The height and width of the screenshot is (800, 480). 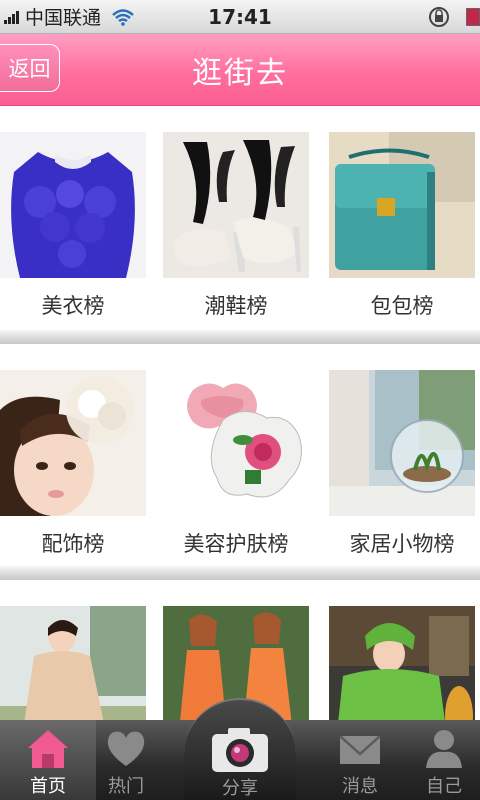 I want to click on person-icon, so click(x=444, y=749).